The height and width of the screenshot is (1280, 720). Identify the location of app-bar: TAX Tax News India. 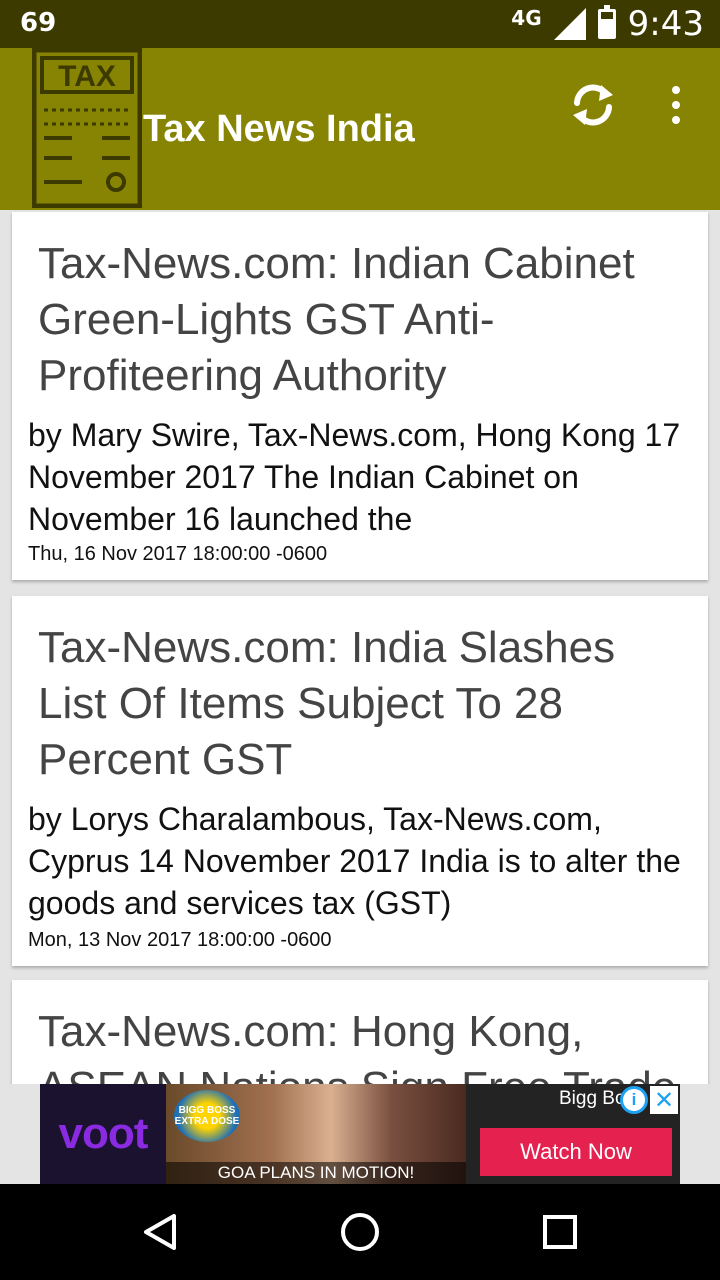
(360, 129).